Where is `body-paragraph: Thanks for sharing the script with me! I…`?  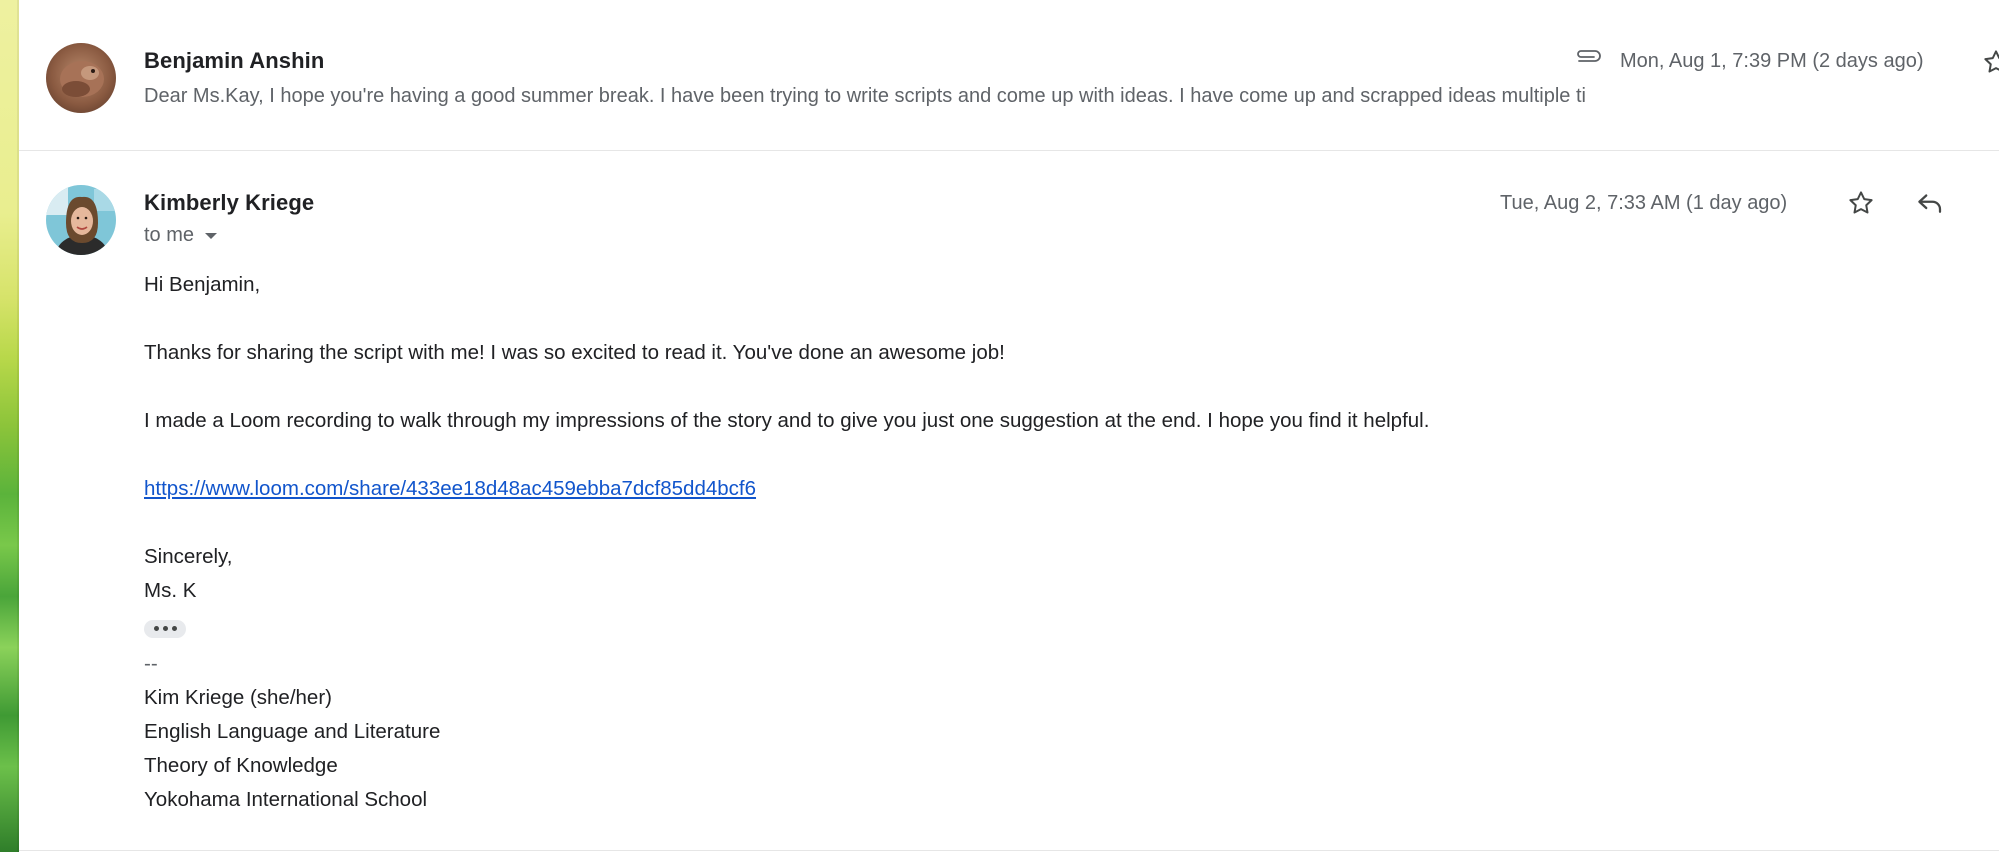 body-paragraph: Thanks for sharing the script with me! I… is located at coordinates (574, 352).